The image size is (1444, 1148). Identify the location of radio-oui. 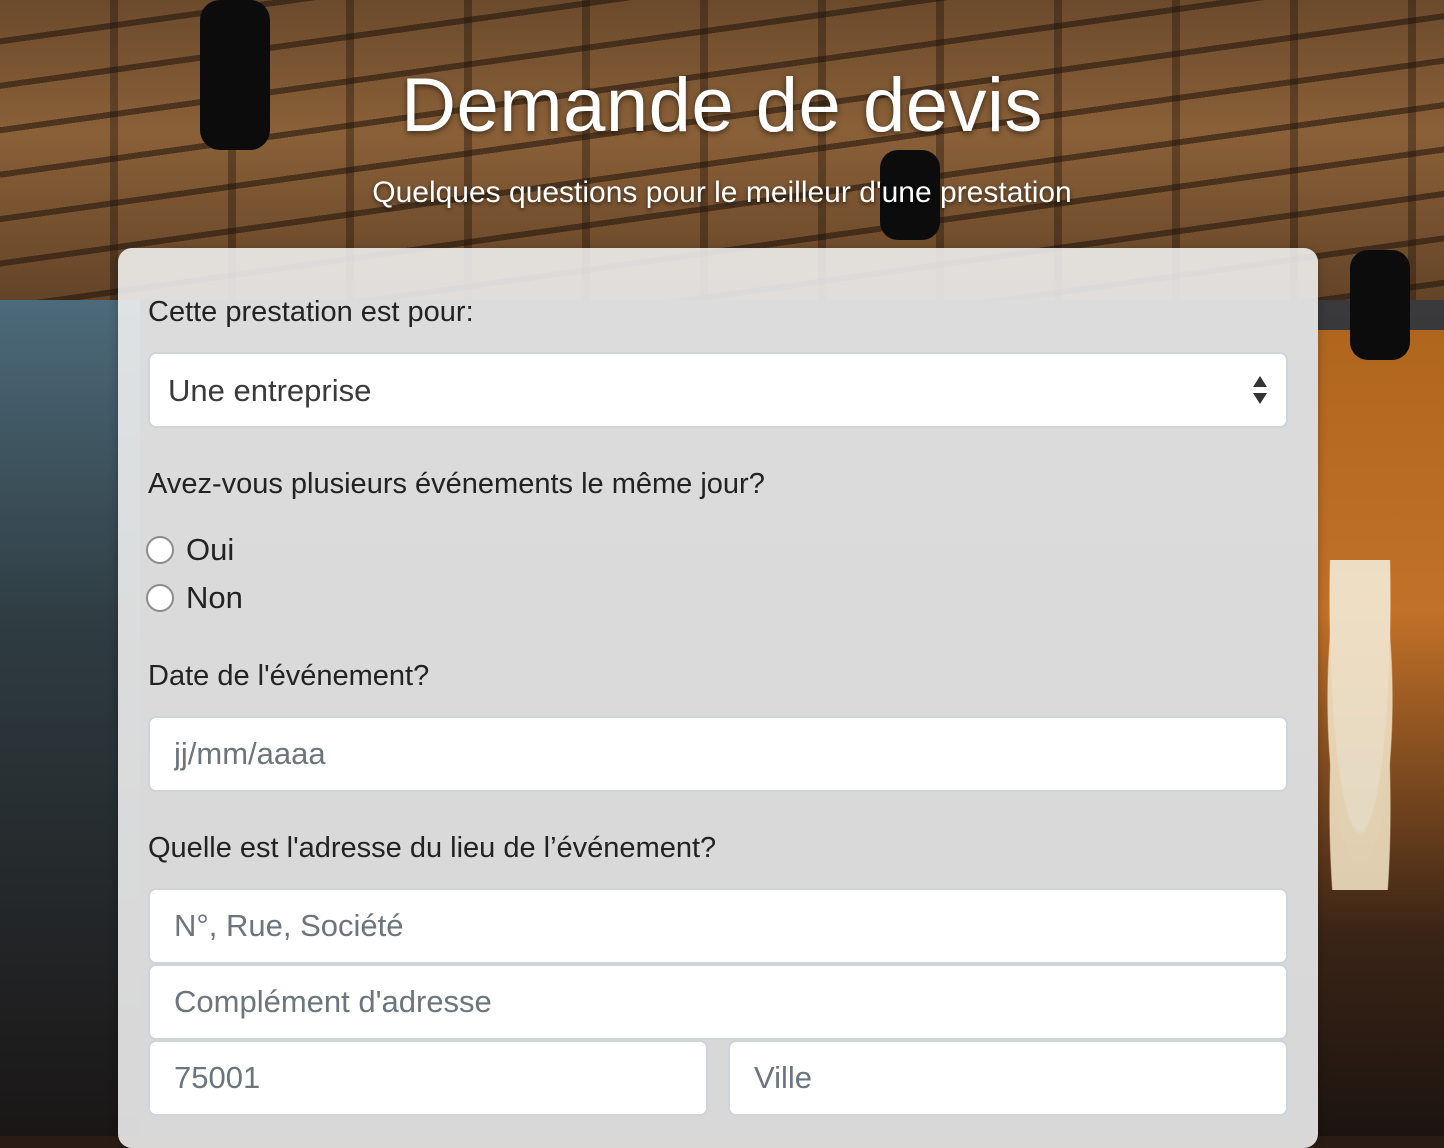
(160, 550).